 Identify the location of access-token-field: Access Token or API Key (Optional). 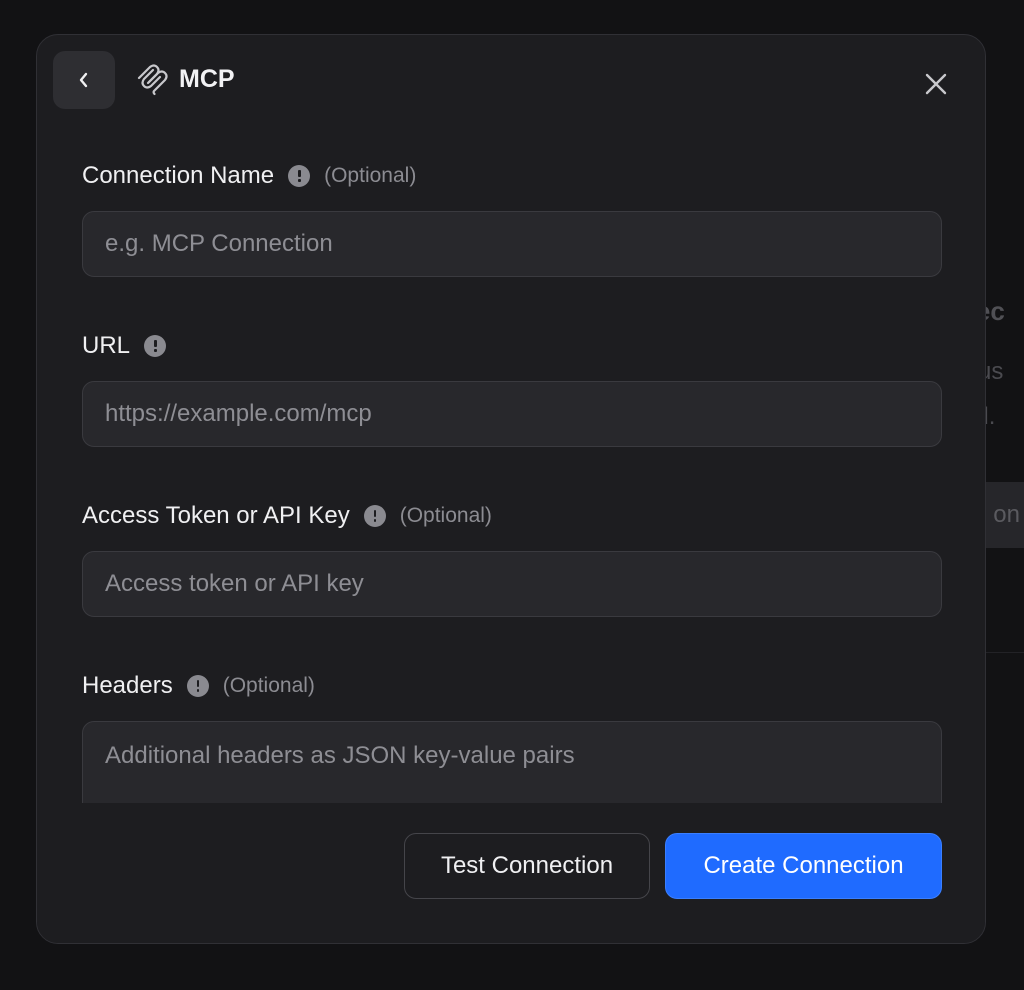
(512, 558).